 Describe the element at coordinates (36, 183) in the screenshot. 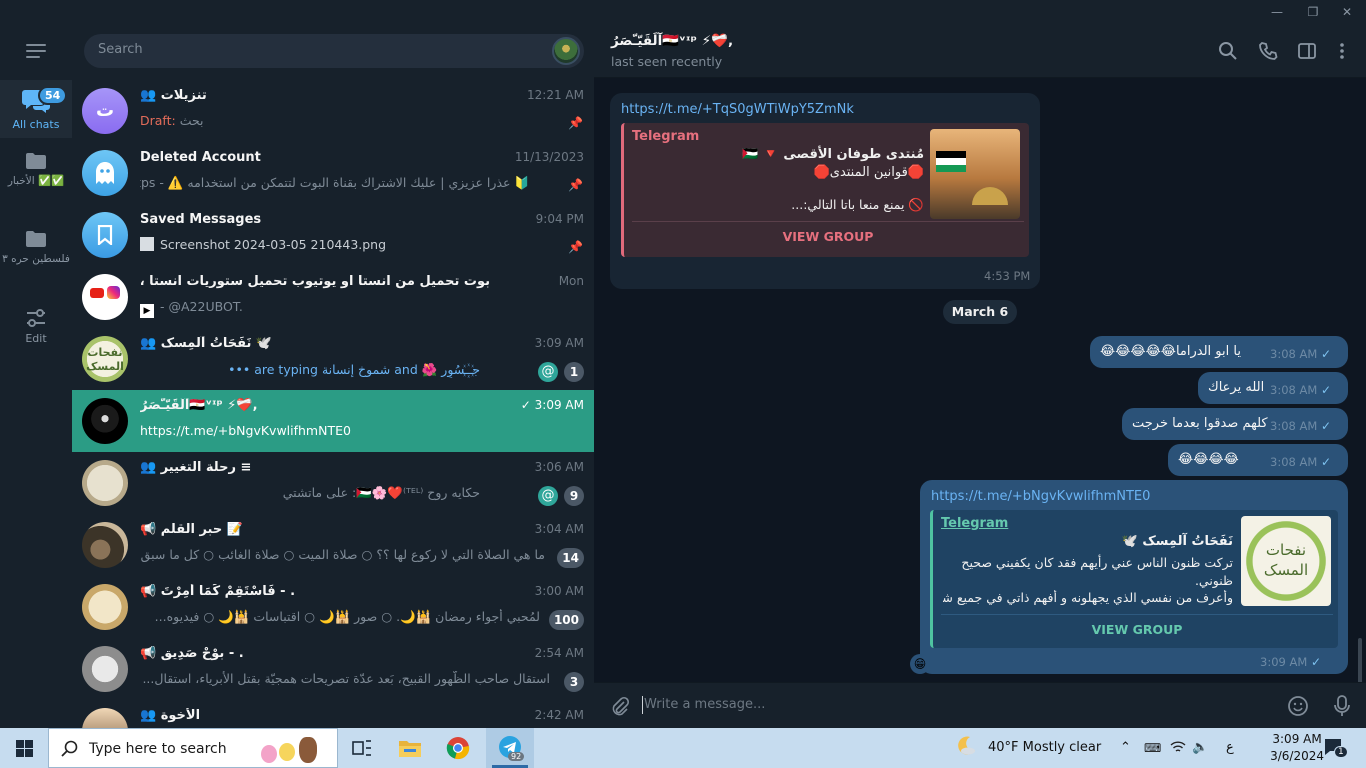

I see `folder-news: الأخبار ✅✅` at that location.